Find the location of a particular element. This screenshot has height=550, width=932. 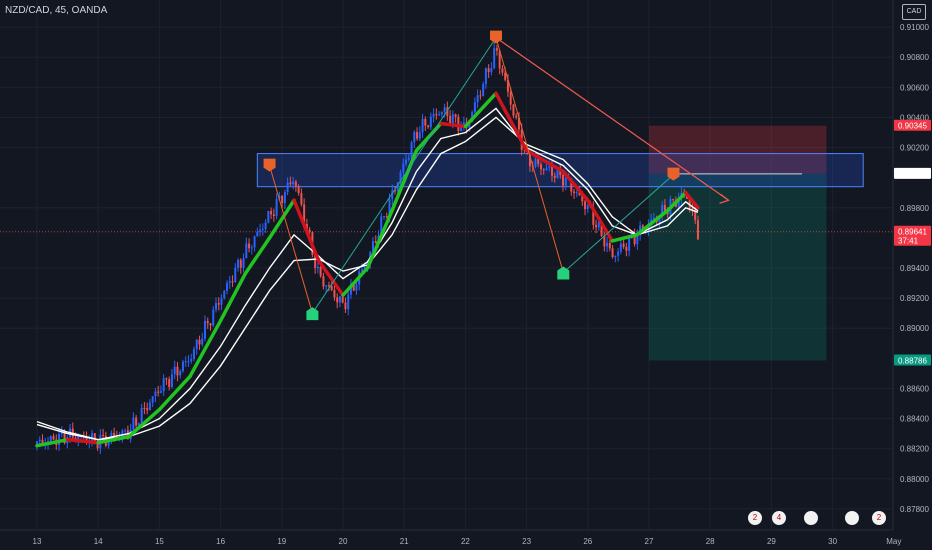

y-tick-label: 0.88600 is located at coordinates (914, 388).